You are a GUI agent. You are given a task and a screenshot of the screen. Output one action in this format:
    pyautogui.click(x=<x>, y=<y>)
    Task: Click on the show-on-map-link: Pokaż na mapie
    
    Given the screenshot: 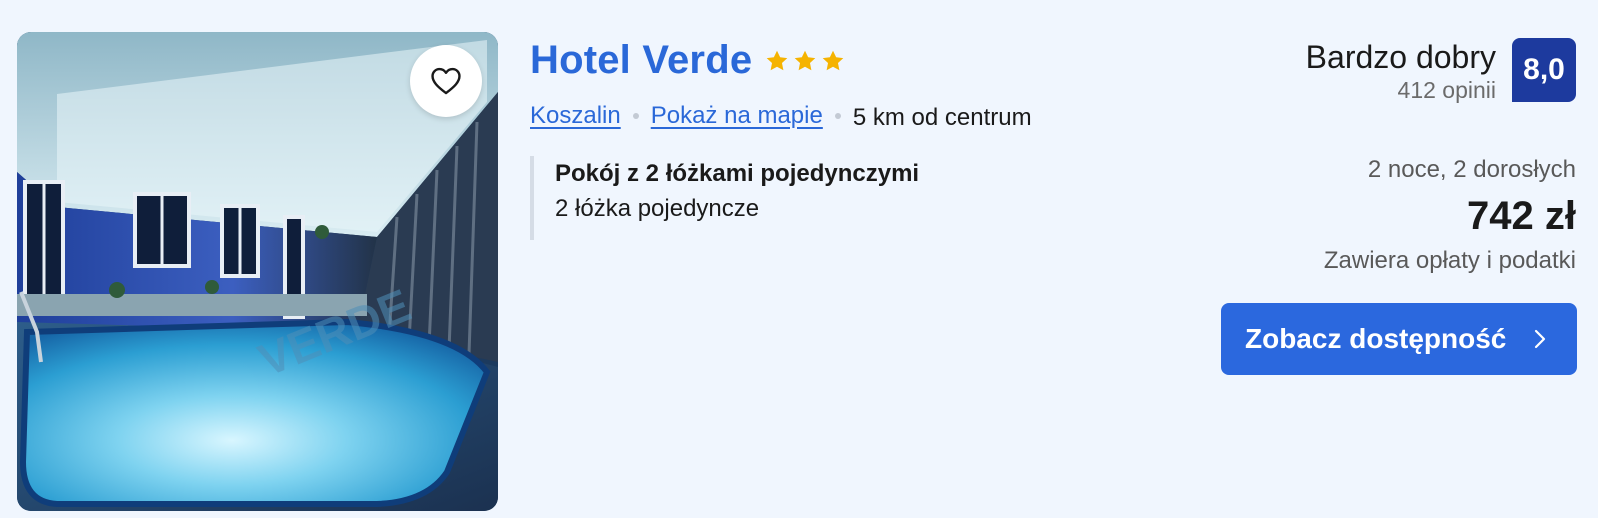 What is the action you would take?
    pyautogui.click(x=737, y=116)
    